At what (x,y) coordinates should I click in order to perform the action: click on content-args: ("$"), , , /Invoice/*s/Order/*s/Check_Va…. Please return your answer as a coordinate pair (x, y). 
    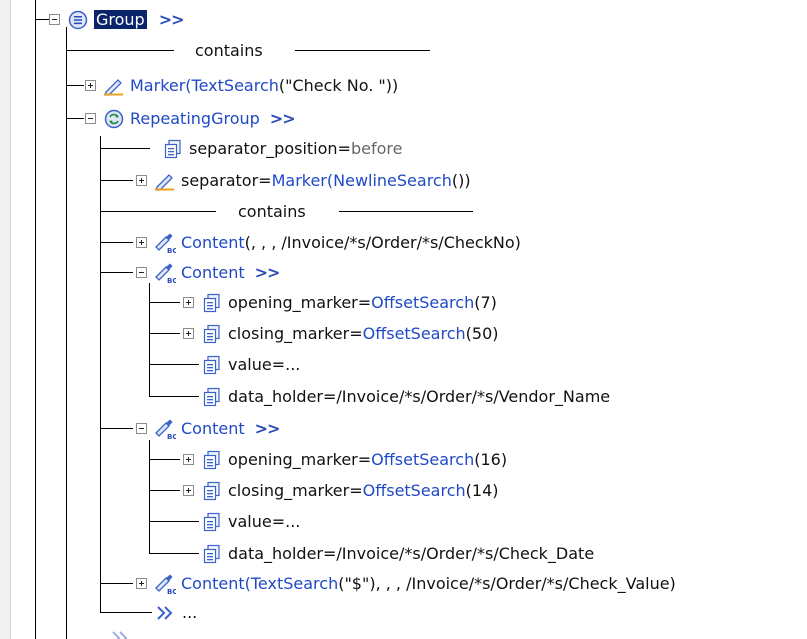
    Looking at the image, I should click on (507, 583).